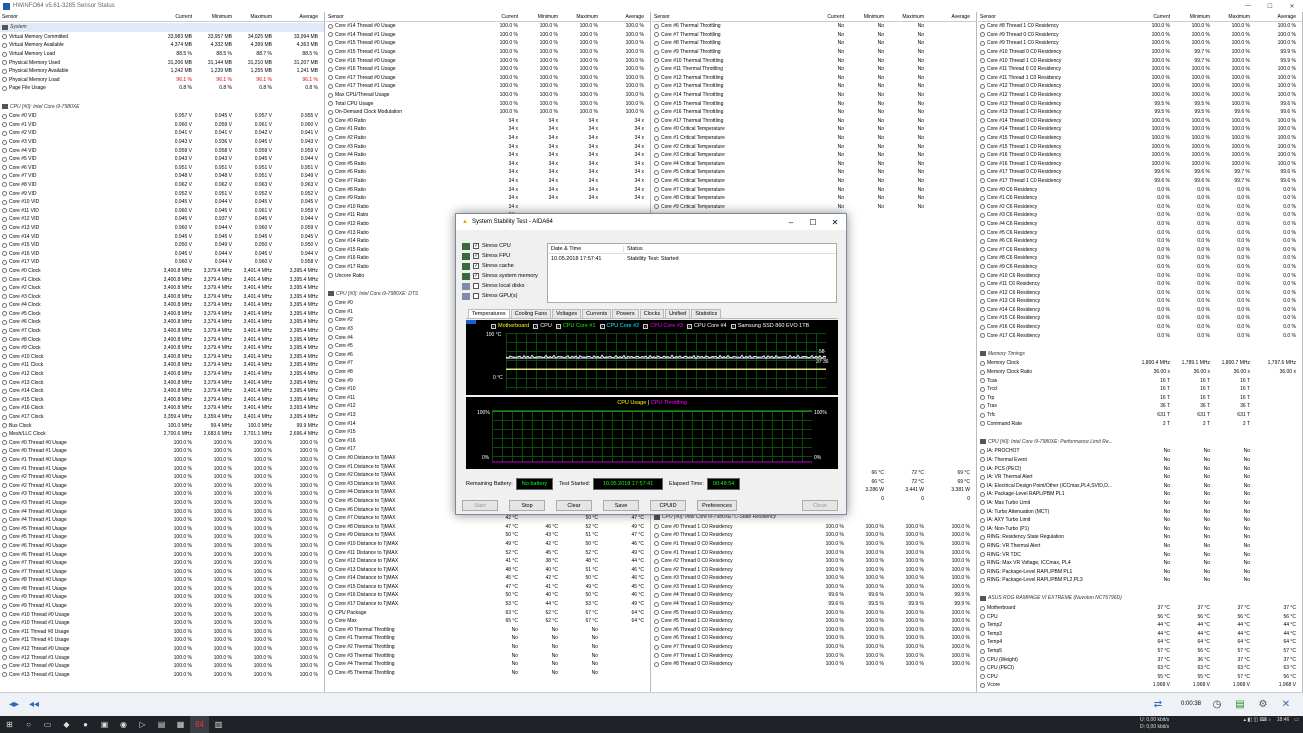  What do you see at coordinates (1140, 344) in the screenshot?
I see `sensor-row` at bounding box center [1140, 344].